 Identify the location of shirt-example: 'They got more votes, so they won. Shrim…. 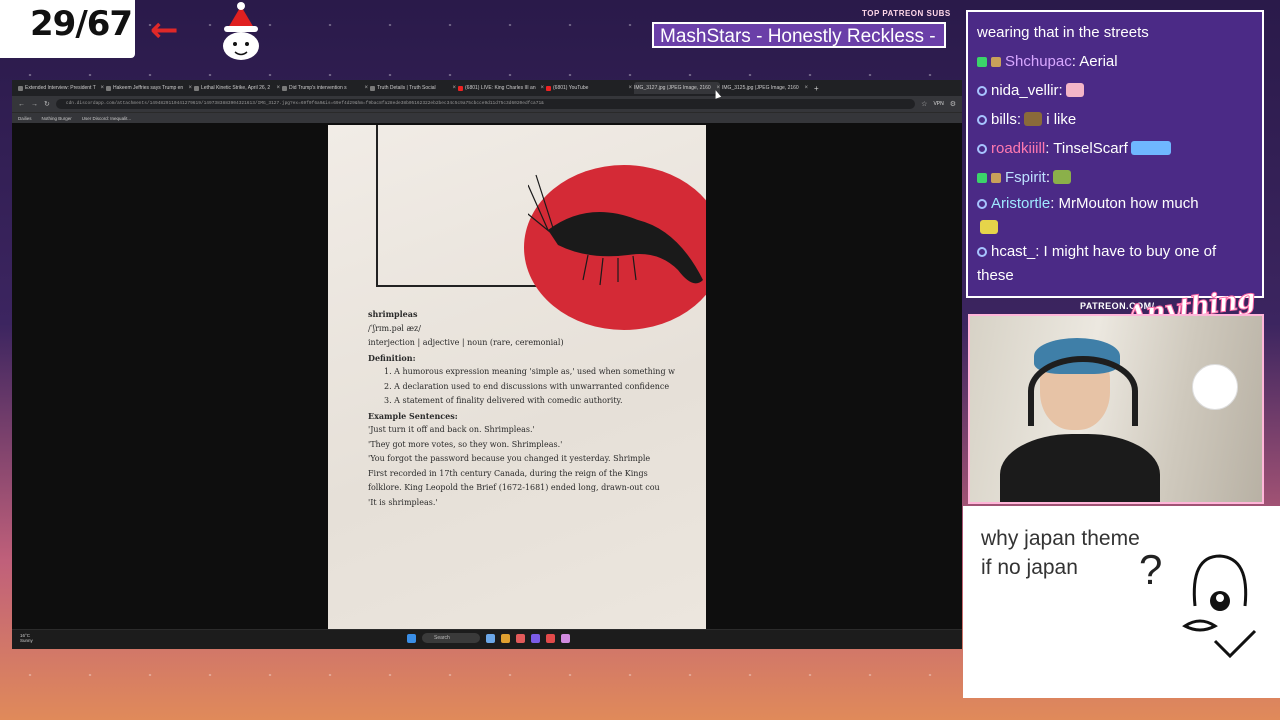
(465, 444).